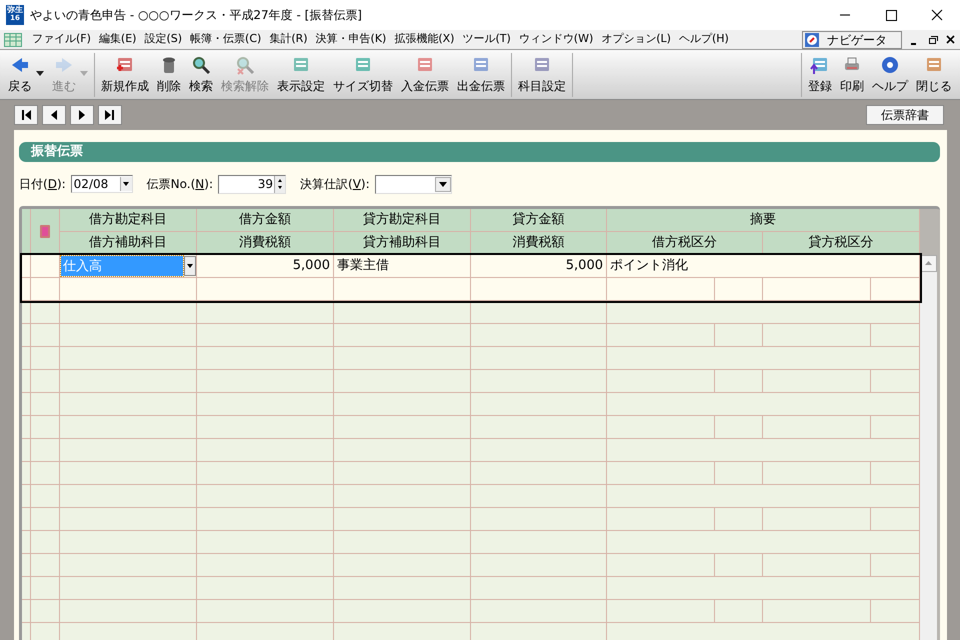  What do you see at coordinates (169, 75) in the screenshot?
I see `toolbar-button: 削除` at bounding box center [169, 75].